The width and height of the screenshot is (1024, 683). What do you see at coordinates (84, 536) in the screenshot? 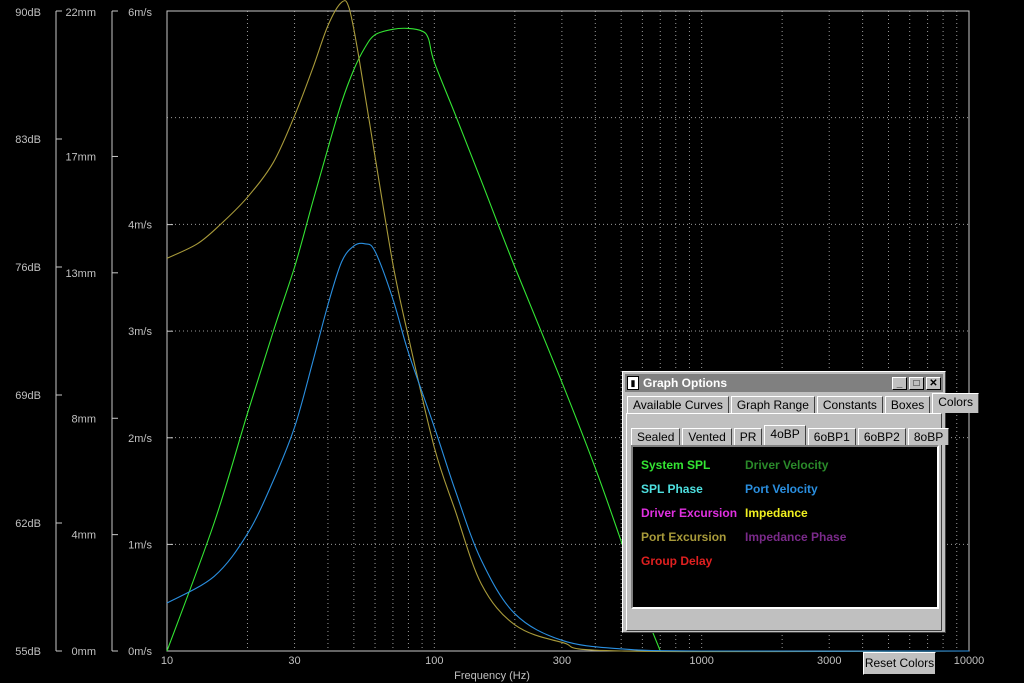
I see `y-tick-label: 4mm` at bounding box center [84, 536].